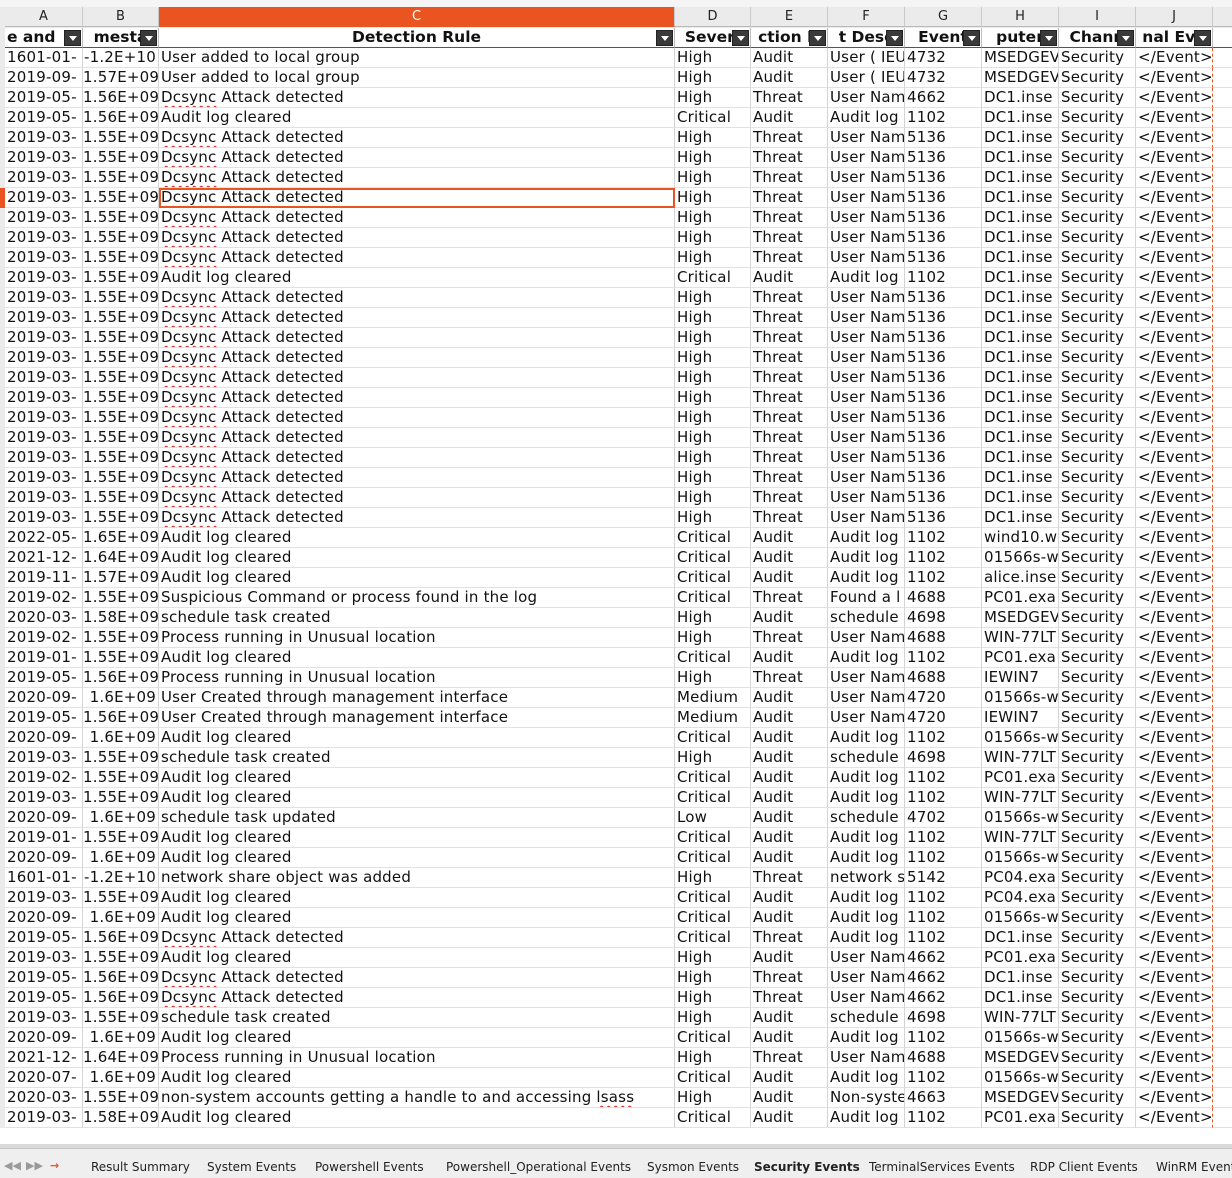  Describe the element at coordinates (1020, 17) in the screenshot. I see `column-letter-H: H` at that location.